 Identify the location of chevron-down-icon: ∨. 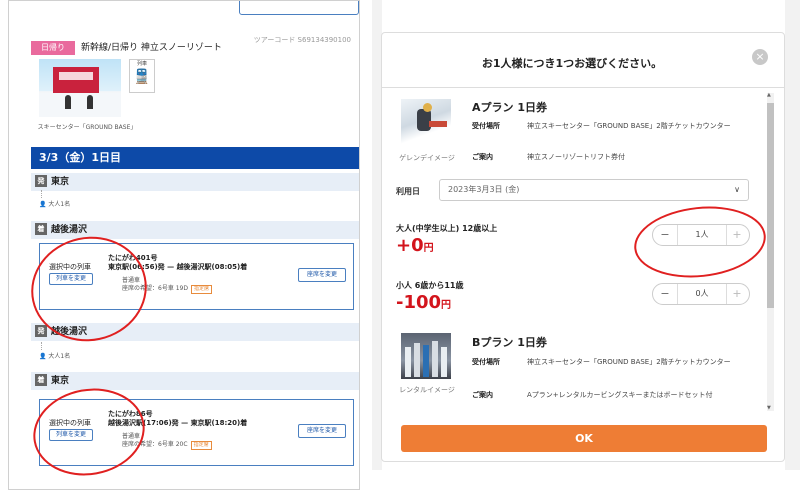
(737, 189).